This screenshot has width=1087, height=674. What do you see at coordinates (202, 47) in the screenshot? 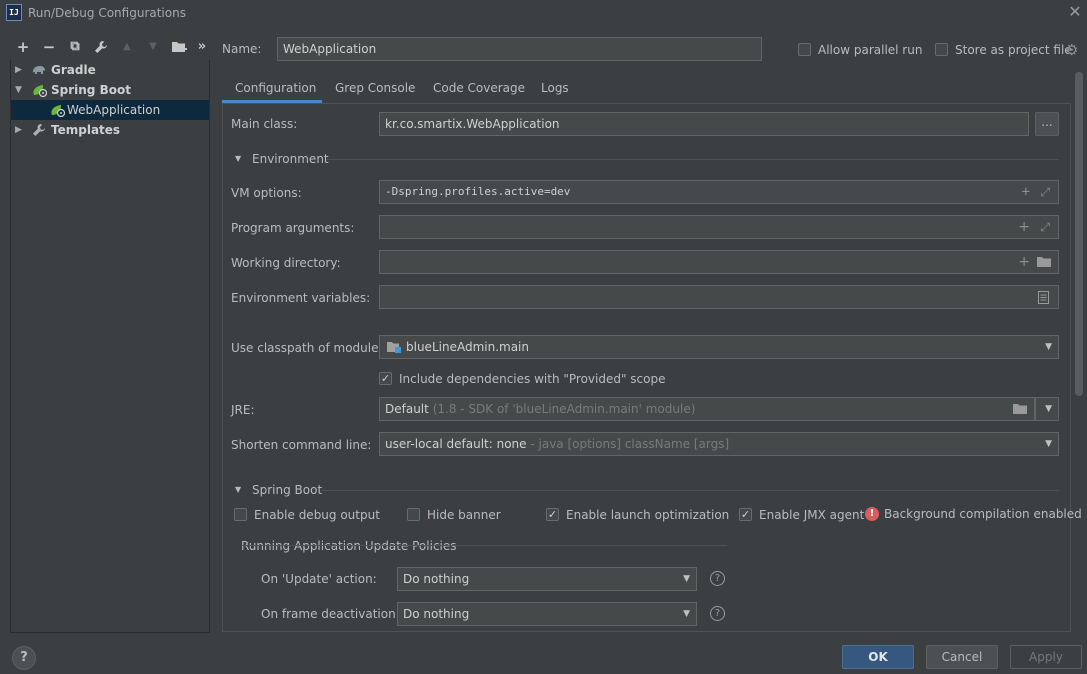
I see `more-icon: »` at bounding box center [202, 47].